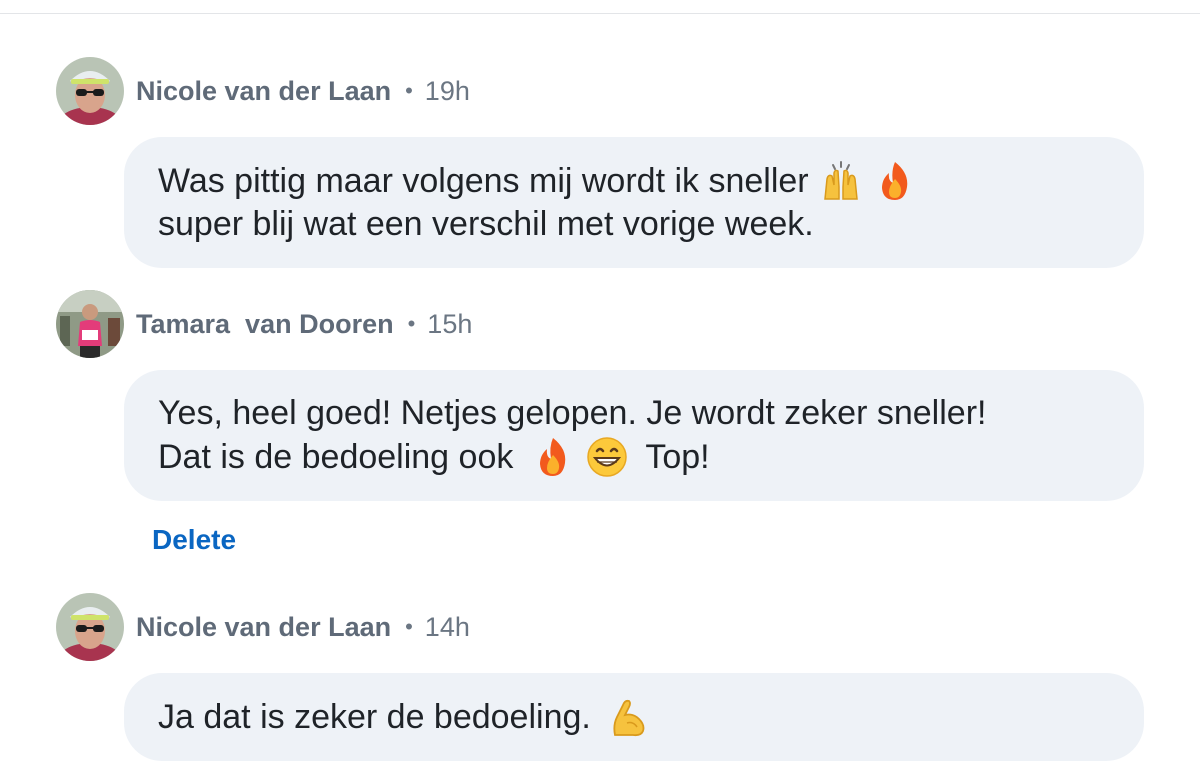  I want to click on flexed-biceps-icon, so click(629, 717).